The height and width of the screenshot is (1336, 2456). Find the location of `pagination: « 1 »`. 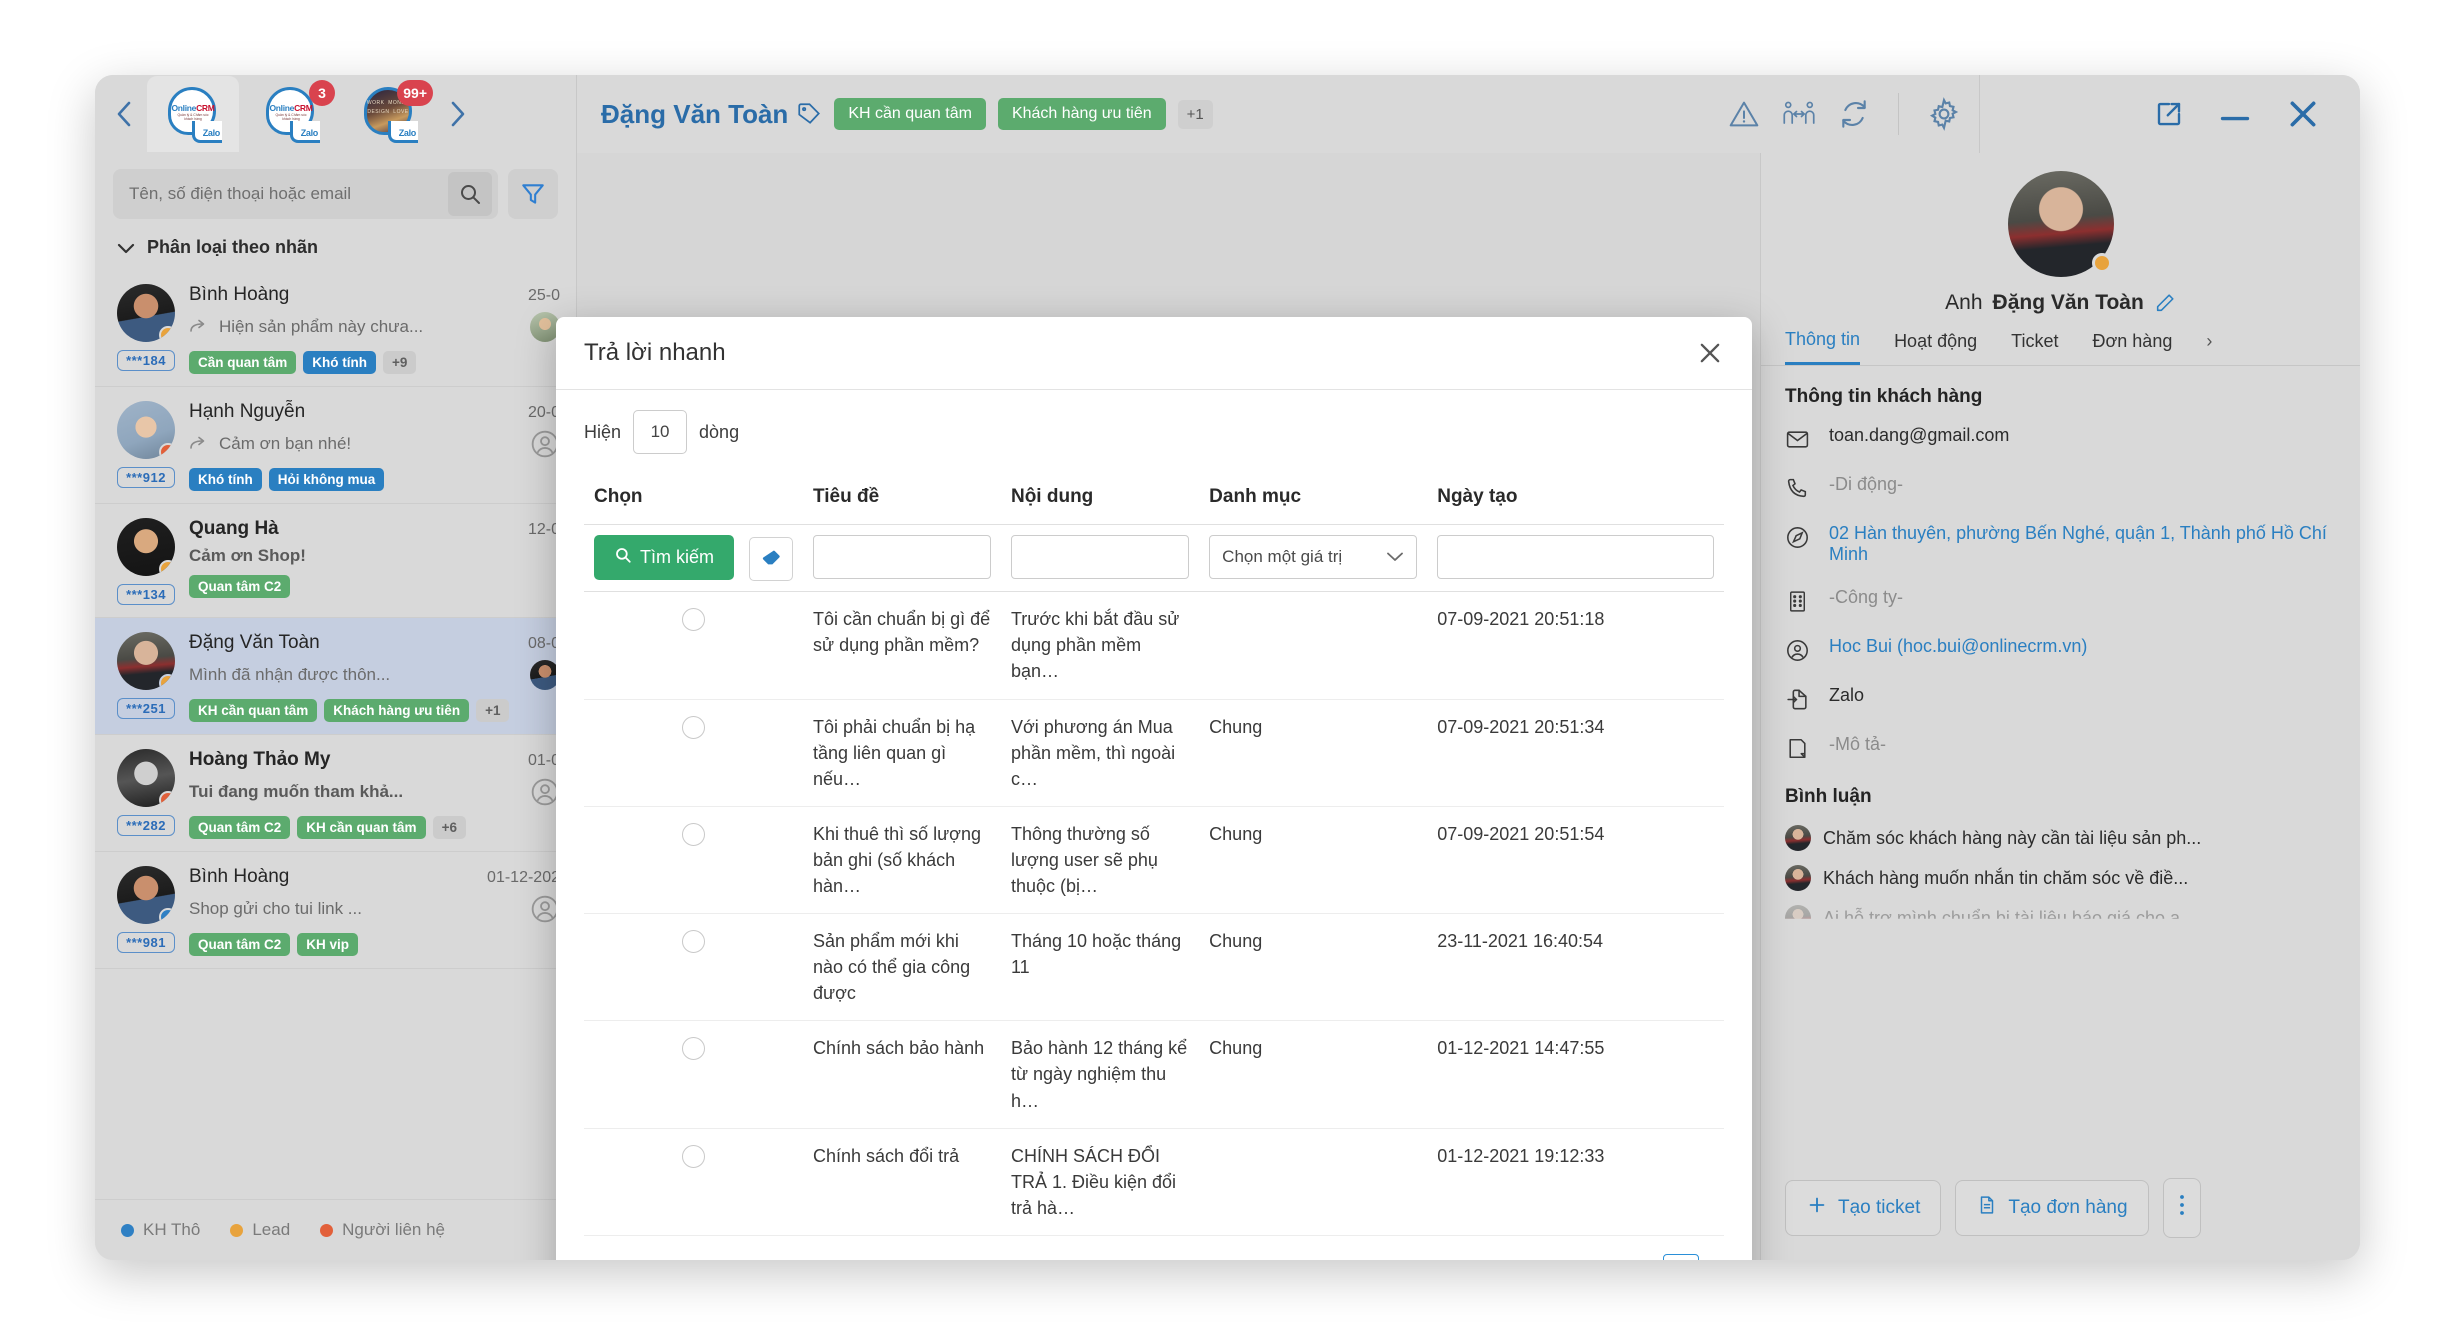

pagination: « 1 » is located at coordinates (1681, 1256).